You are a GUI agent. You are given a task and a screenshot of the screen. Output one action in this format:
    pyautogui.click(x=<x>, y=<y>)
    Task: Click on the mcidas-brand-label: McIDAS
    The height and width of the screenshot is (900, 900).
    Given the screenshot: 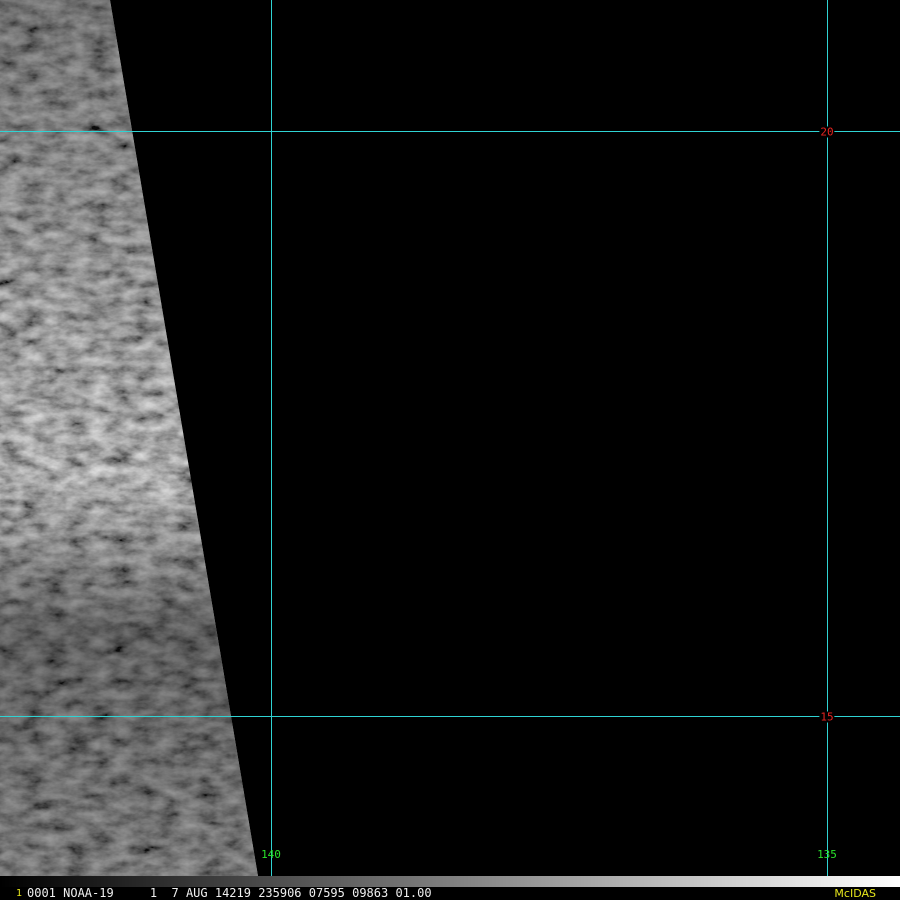 What is the action you would take?
    pyautogui.click(x=855, y=893)
    